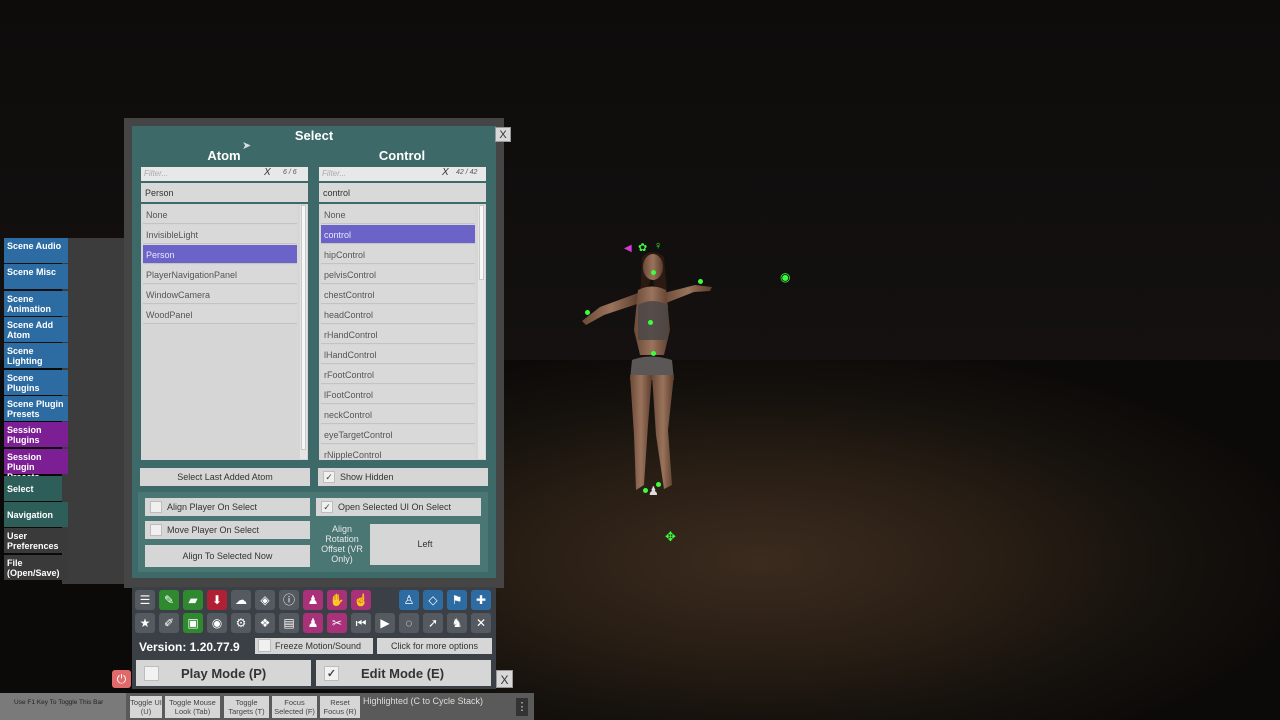 This screenshot has height=720, width=1280. Describe the element at coordinates (225, 477) in the screenshot. I see `select-last-added-atom-button: Select Last Added Atom` at that location.